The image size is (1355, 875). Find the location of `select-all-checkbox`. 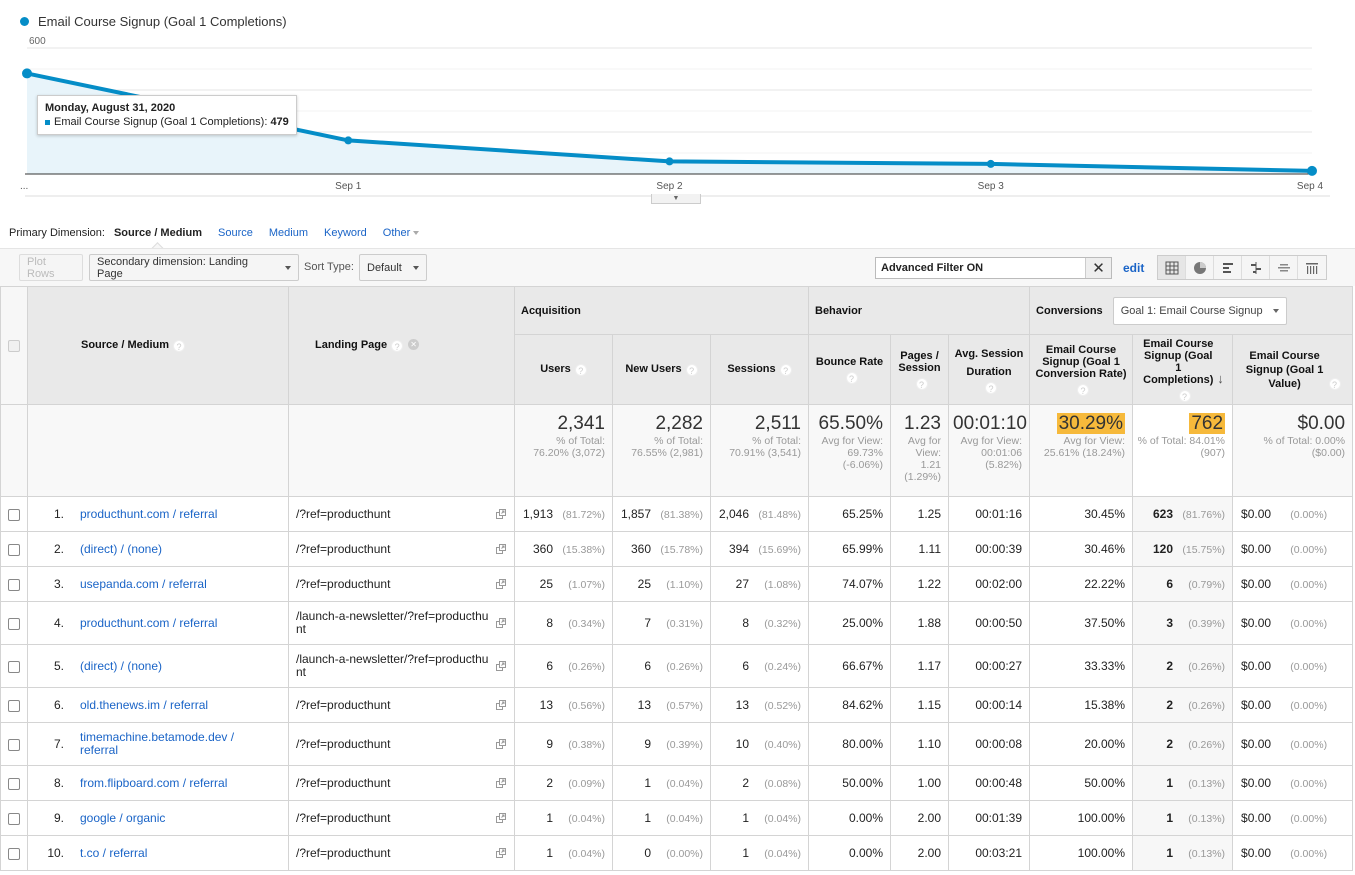

select-all-checkbox is located at coordinates (14, 345).